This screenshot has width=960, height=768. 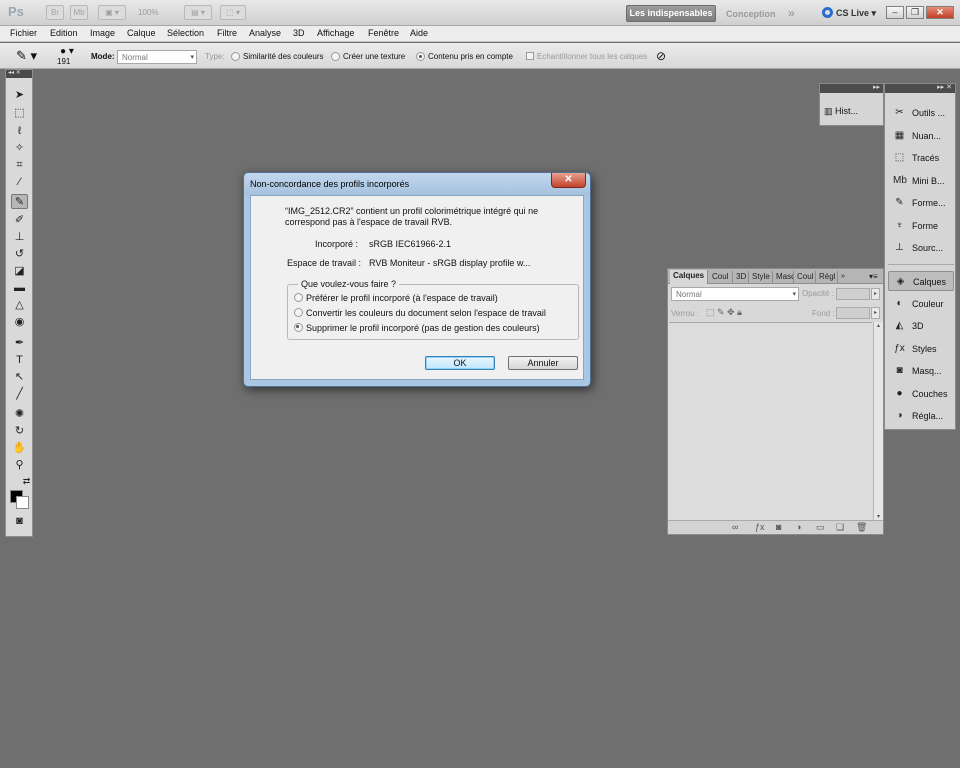 What do you see at coordinates (19, 322) in the screenshot?
I see `dodge-tool-icon: ◉` at bounding box center [19, 322].